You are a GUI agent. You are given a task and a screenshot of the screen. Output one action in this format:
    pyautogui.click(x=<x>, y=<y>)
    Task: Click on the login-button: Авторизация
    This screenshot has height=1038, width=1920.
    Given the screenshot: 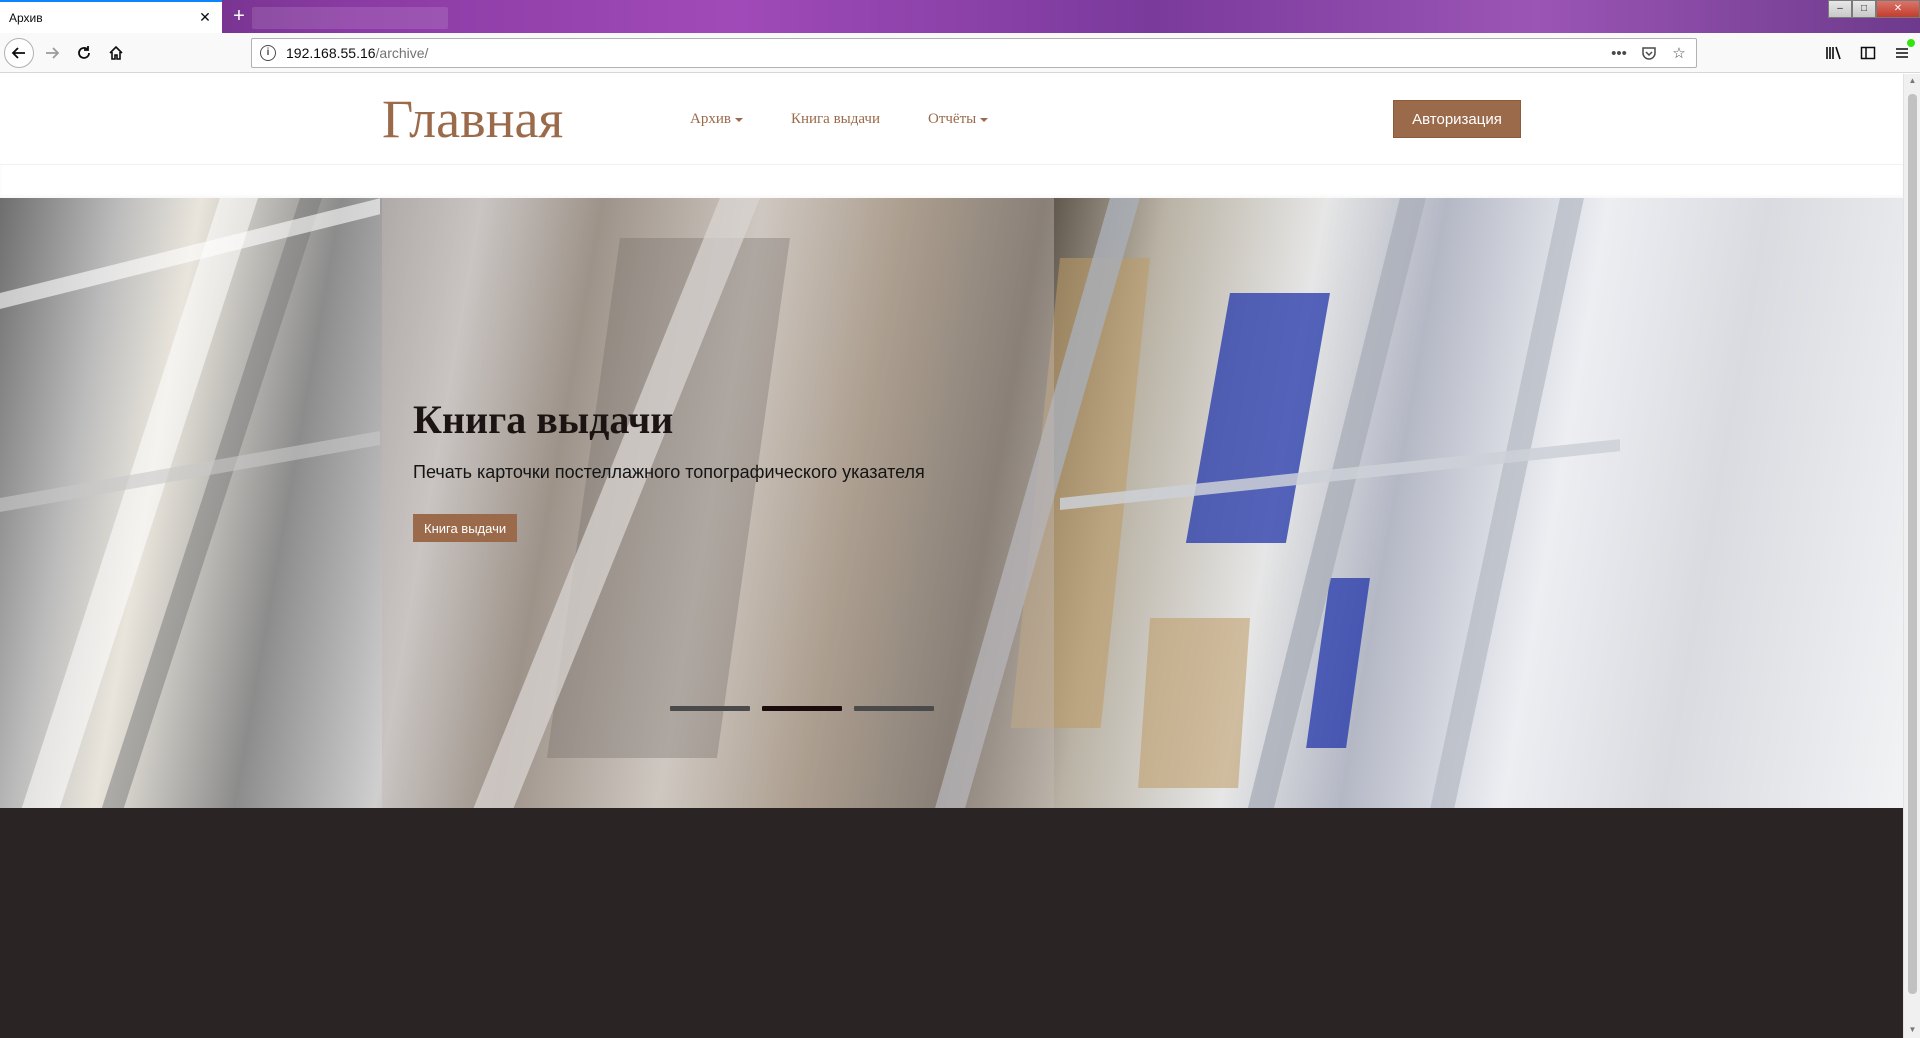 What is the action you would take?
    pyautogui.click(x=1457, y=119)
    